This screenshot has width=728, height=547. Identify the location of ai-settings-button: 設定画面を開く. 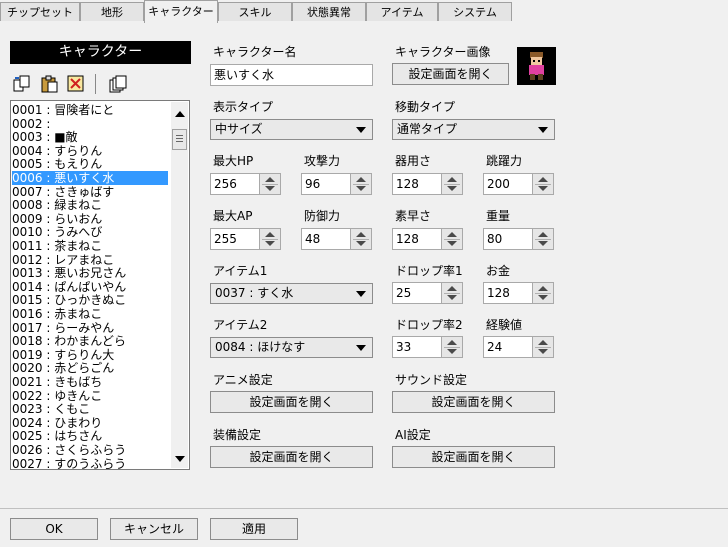
(473, 457).